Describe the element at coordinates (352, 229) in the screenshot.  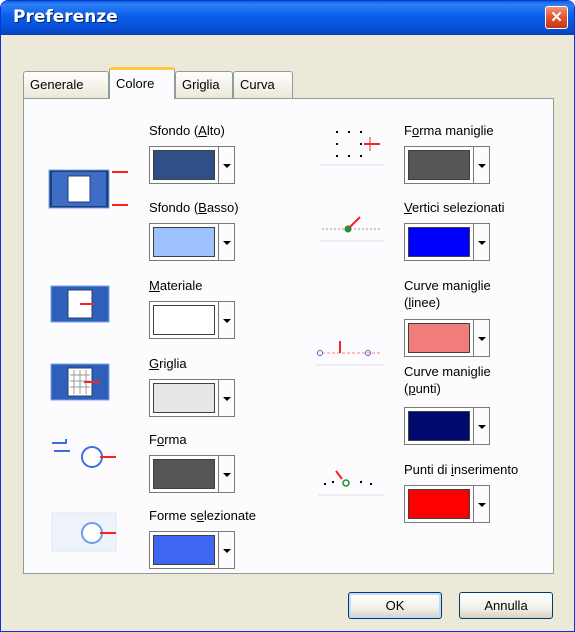
I see `selected-vertices-icon` at that location.